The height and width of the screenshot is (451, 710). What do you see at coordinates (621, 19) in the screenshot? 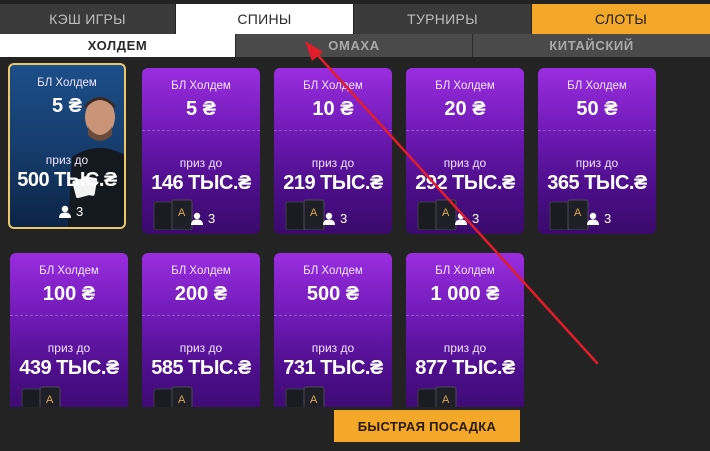
I see `tab-slots: СЛОТЫ` at bounding box center [621, 19].